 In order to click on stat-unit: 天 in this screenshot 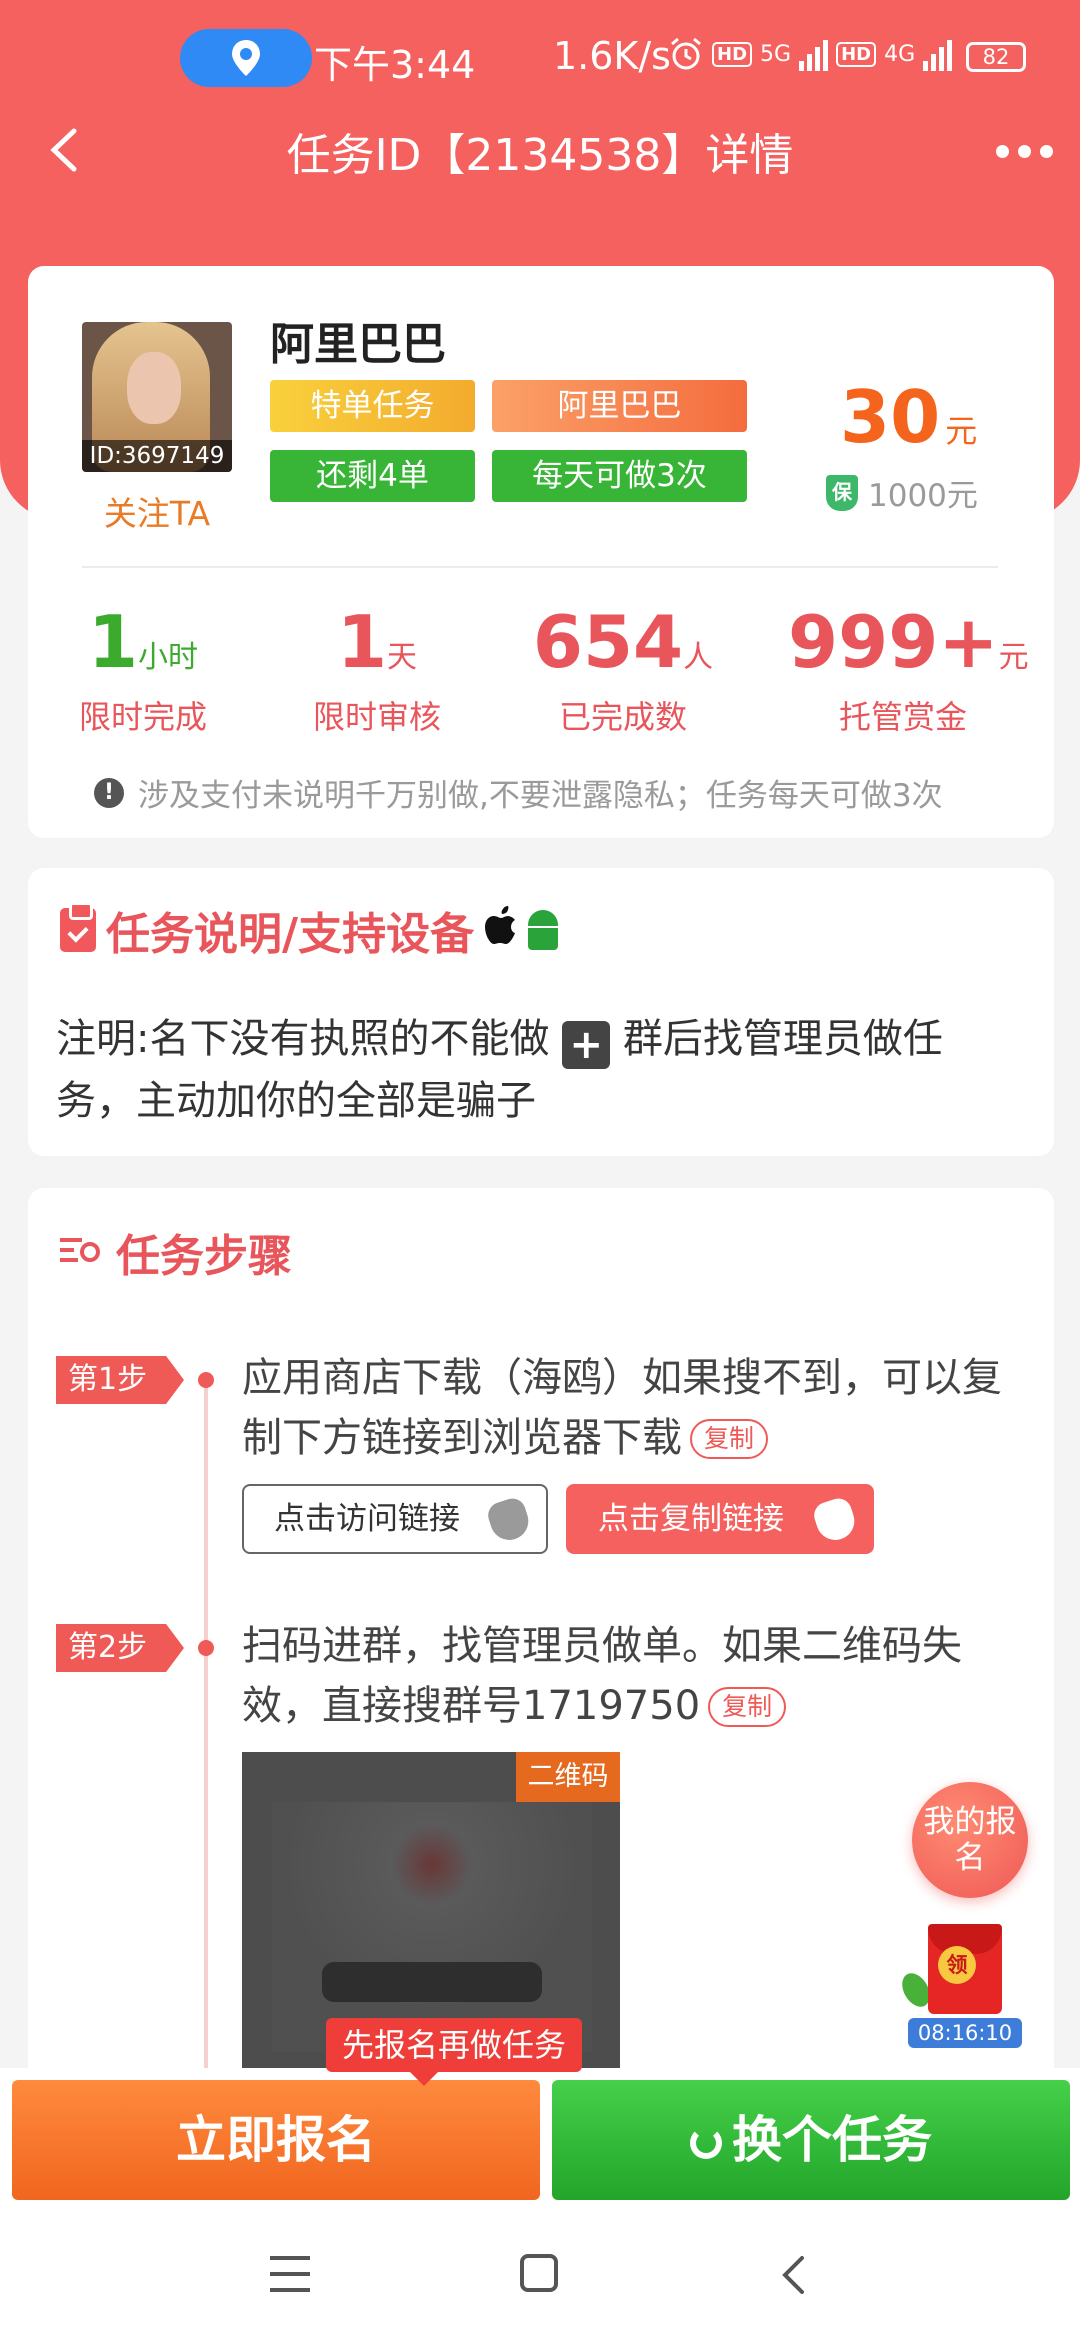, I will do `click(402, 657)`.